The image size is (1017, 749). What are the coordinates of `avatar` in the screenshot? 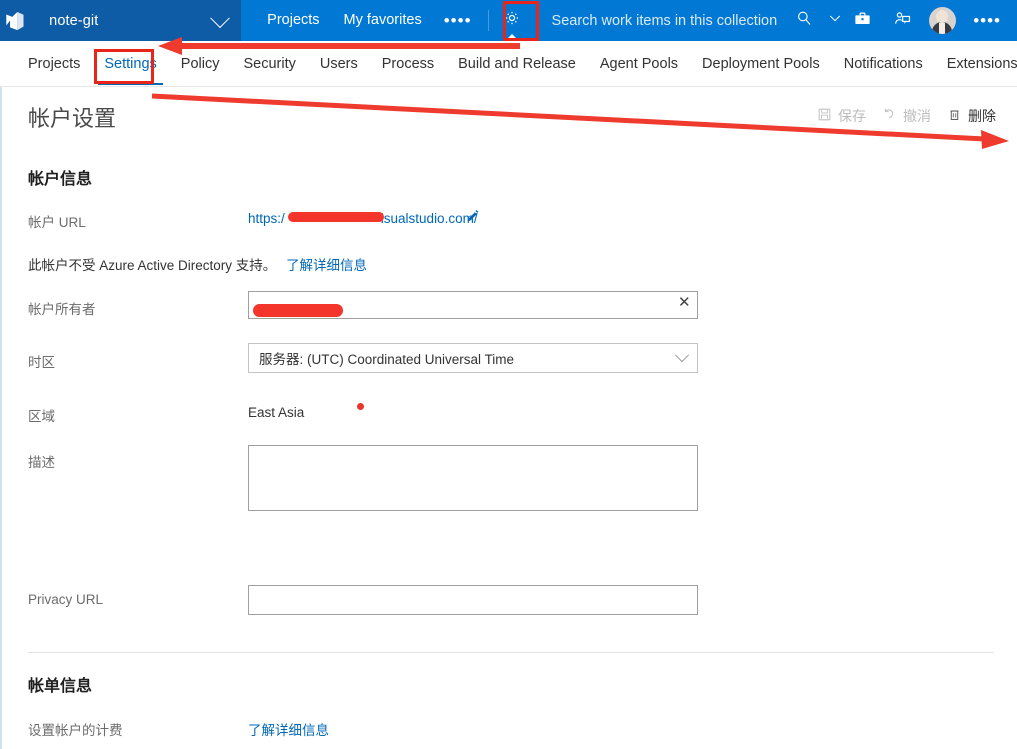 It's located at (942, 20).